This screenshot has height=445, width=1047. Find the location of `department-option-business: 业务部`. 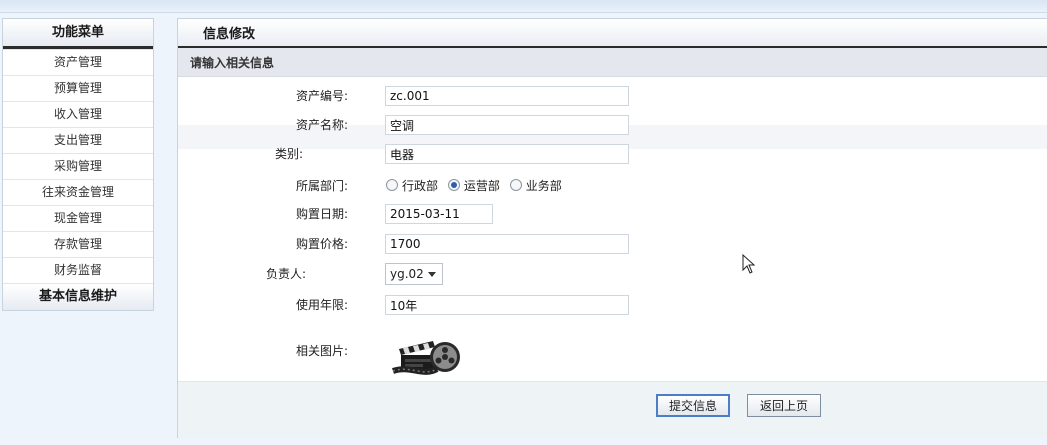

department-option-business: 业务部 is located at coordinates (535, 186).